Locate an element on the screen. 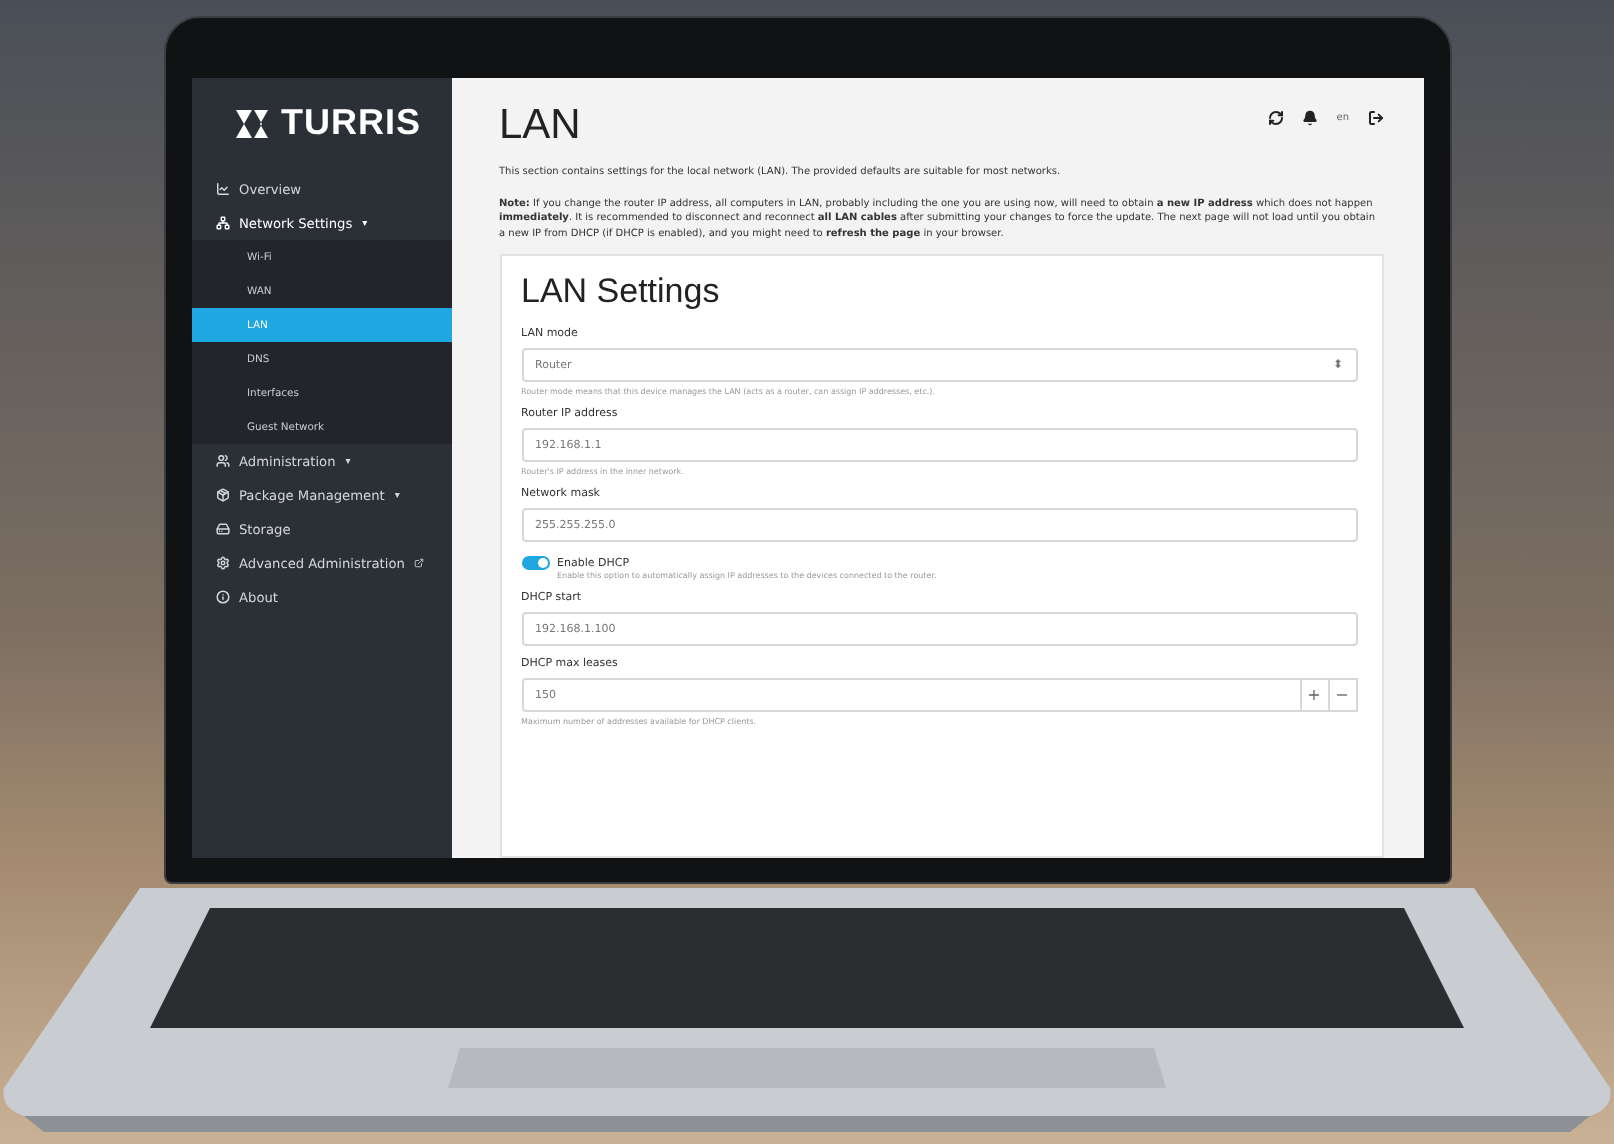 Image resolution: width=1614 pixels, height=1144 pixels. logout-icon is located at coordinates (1375, 118).